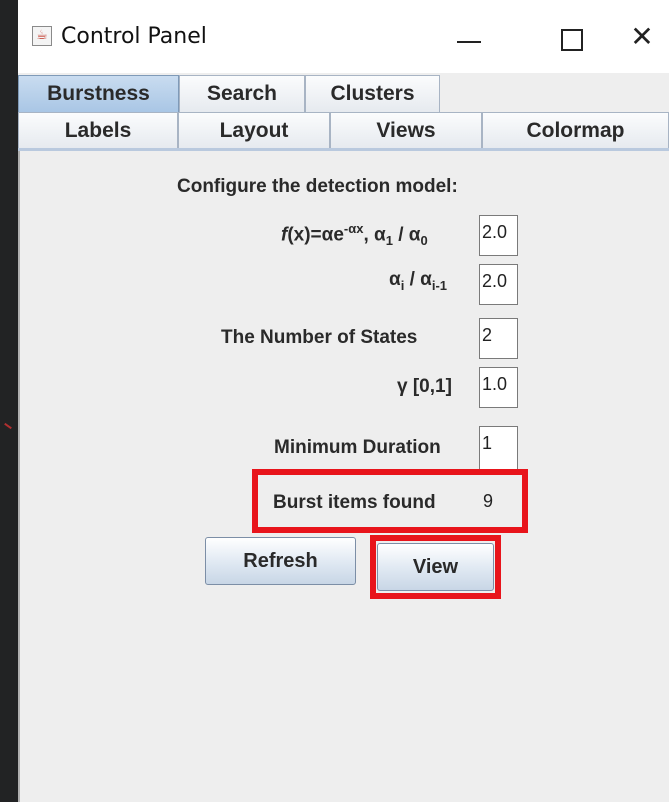 This screenshot has width=669, height=802. What do you see at coordinates (640, 37) in the screenshot?
I see `close-icon: ✕` at bounding box center [640, 37].